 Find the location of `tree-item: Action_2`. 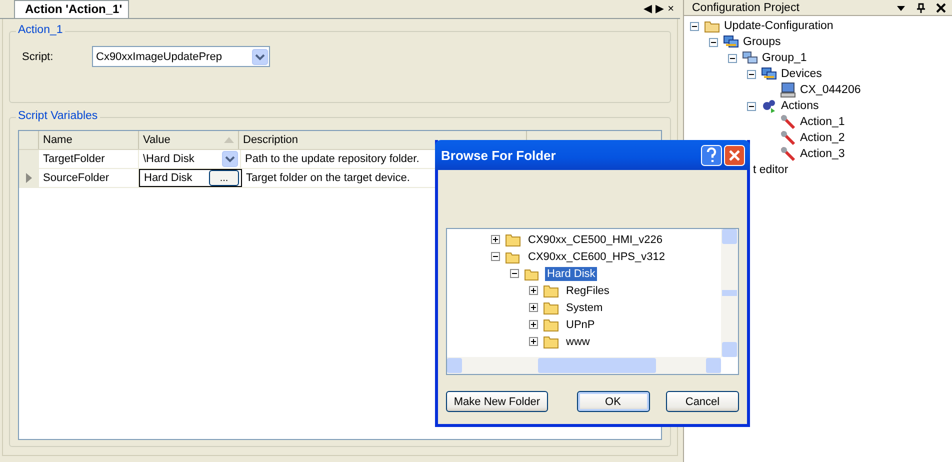

tree-item: Action_2 is located at coordinates (822, 138).